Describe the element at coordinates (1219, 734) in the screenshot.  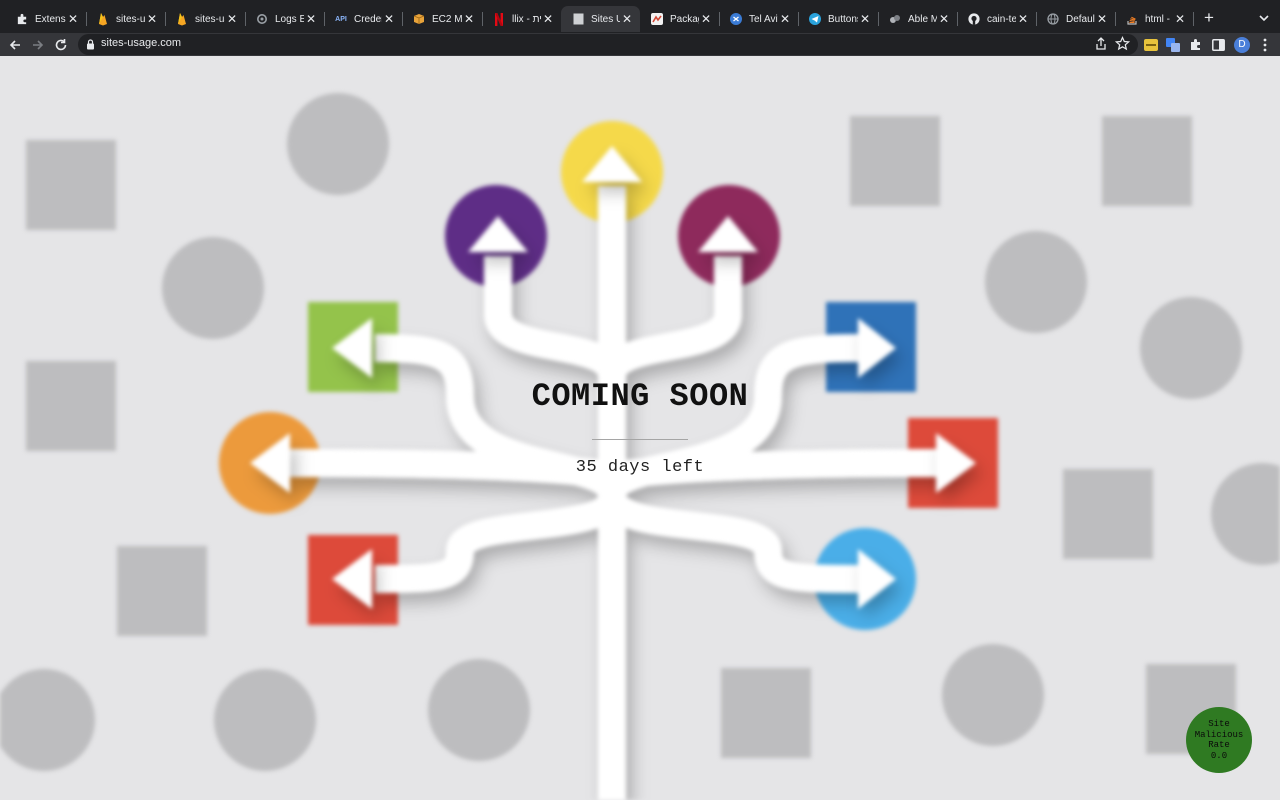
I see `badge-line: Malicious` at that location.